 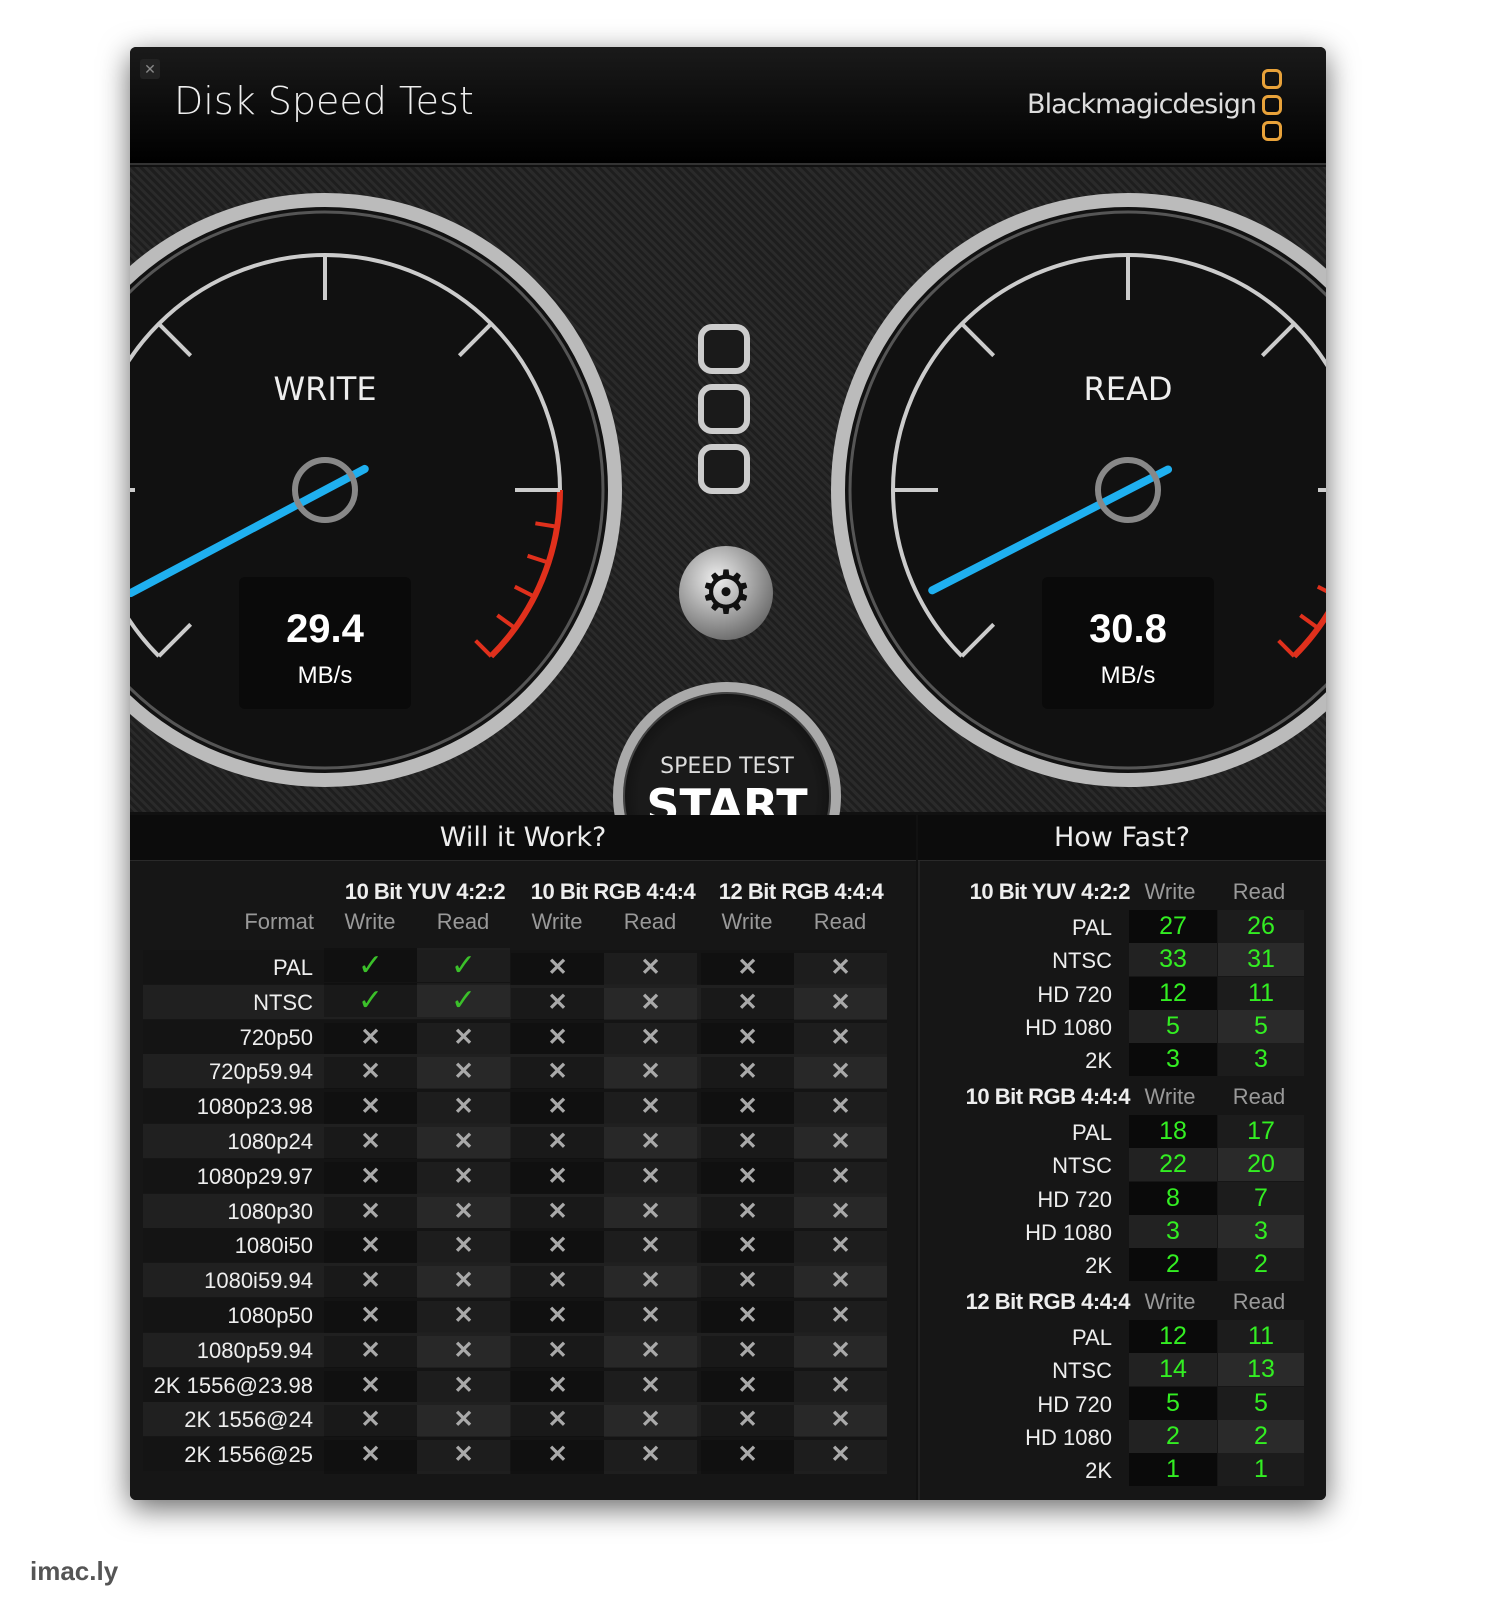 I want to click on will-it-work-title: Will it Work?, so click(x=523, y=838).